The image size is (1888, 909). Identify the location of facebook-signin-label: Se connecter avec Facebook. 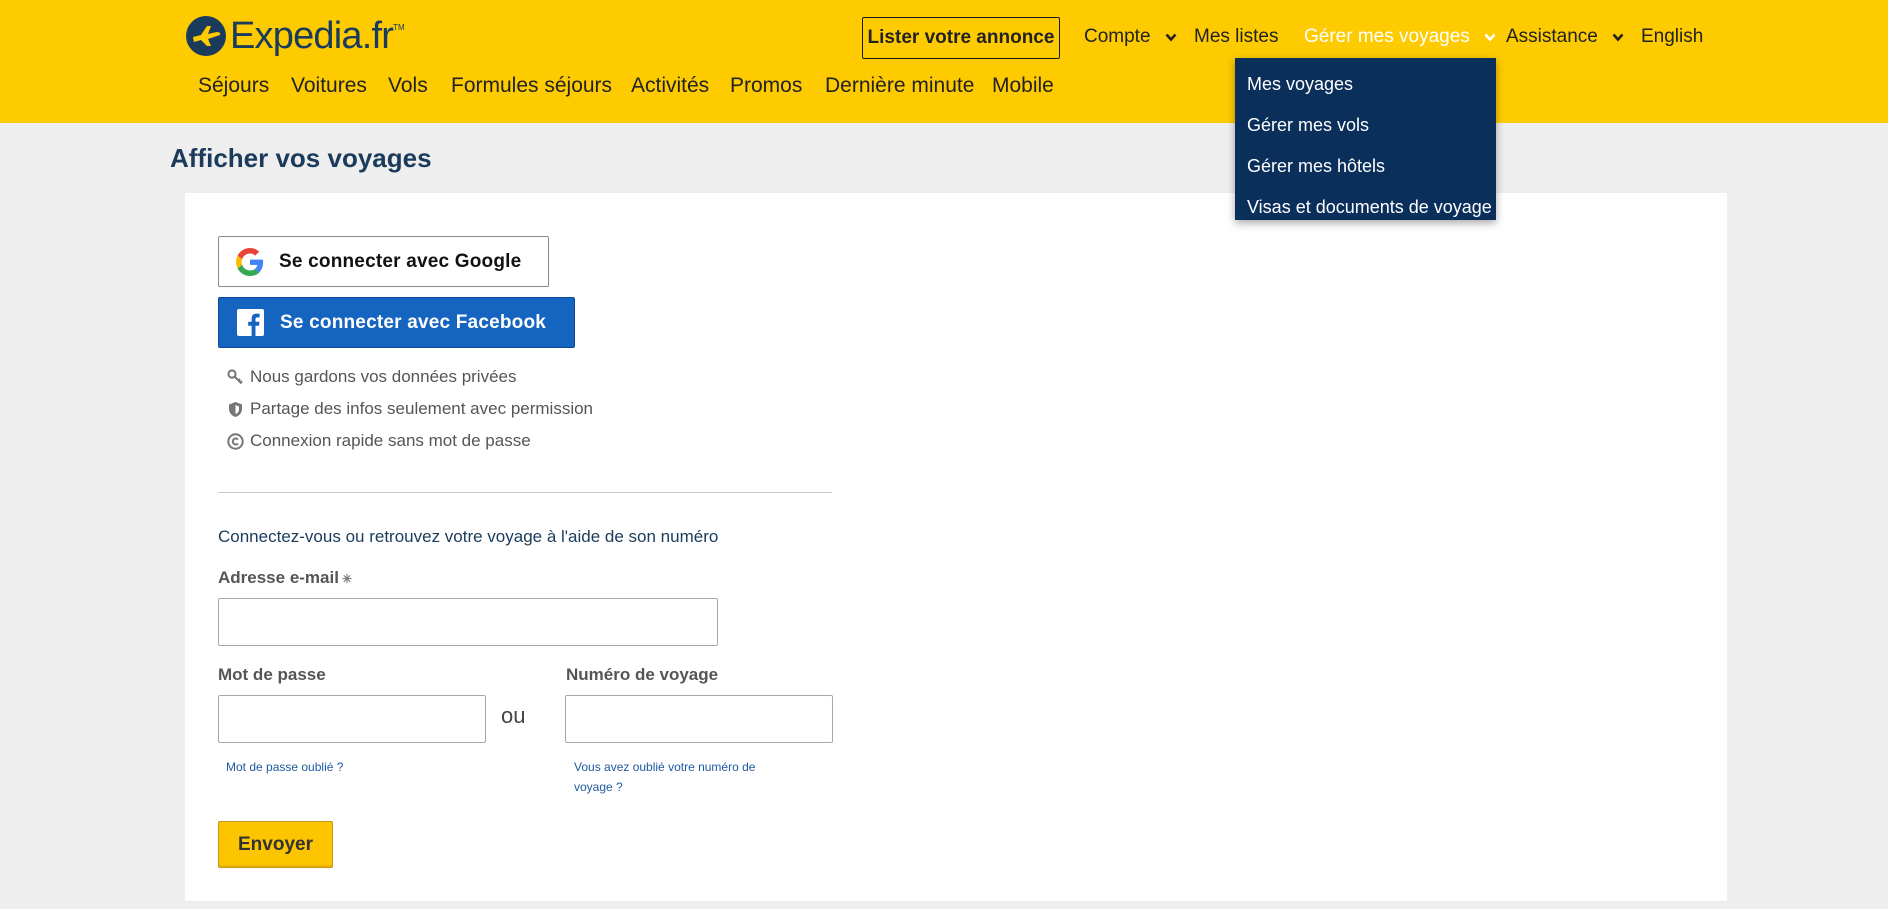
(413, 322).